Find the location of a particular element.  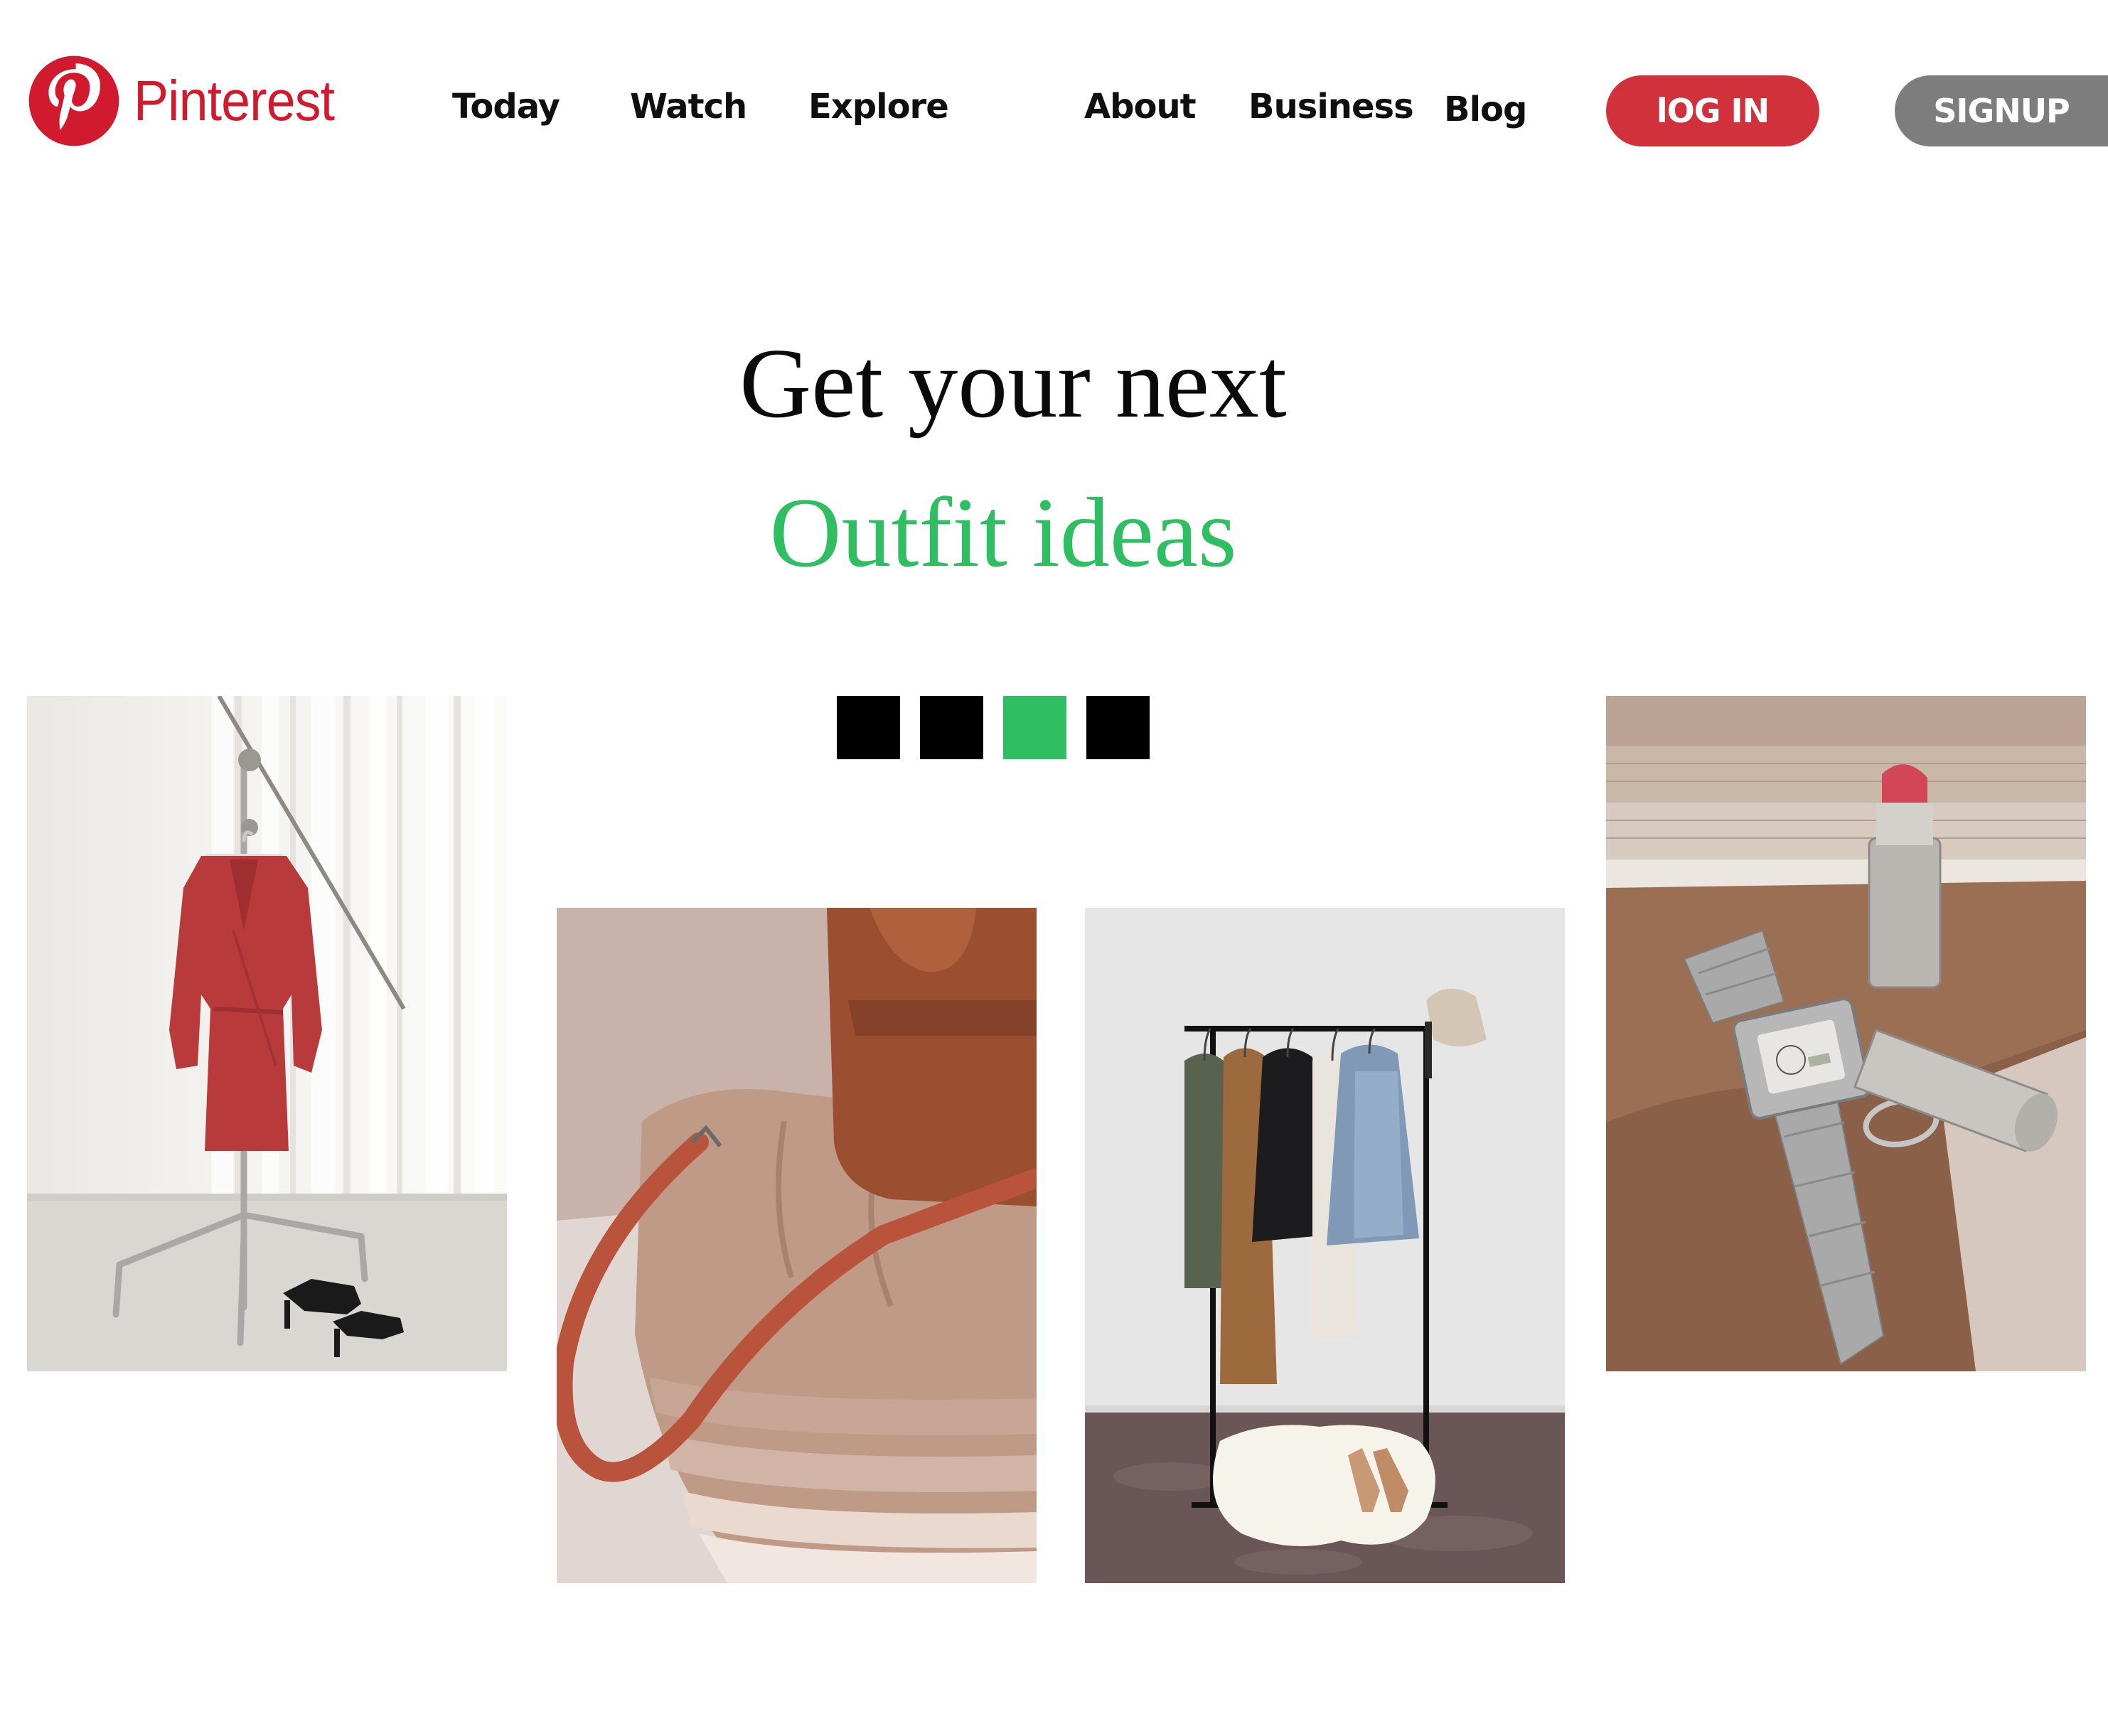

login-button: lOG IN is located at coordinates (1712, 110).